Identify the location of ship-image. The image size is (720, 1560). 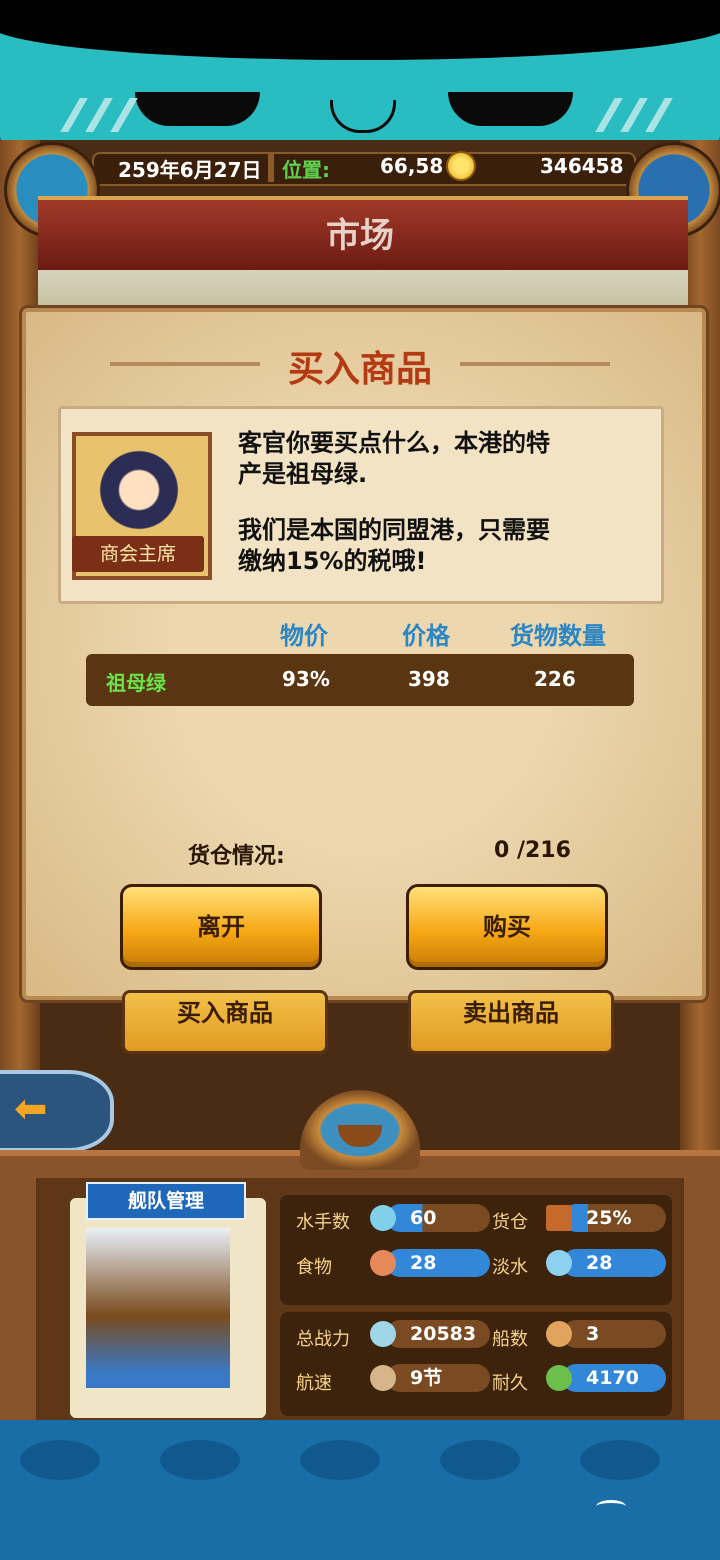
(158, 1308).